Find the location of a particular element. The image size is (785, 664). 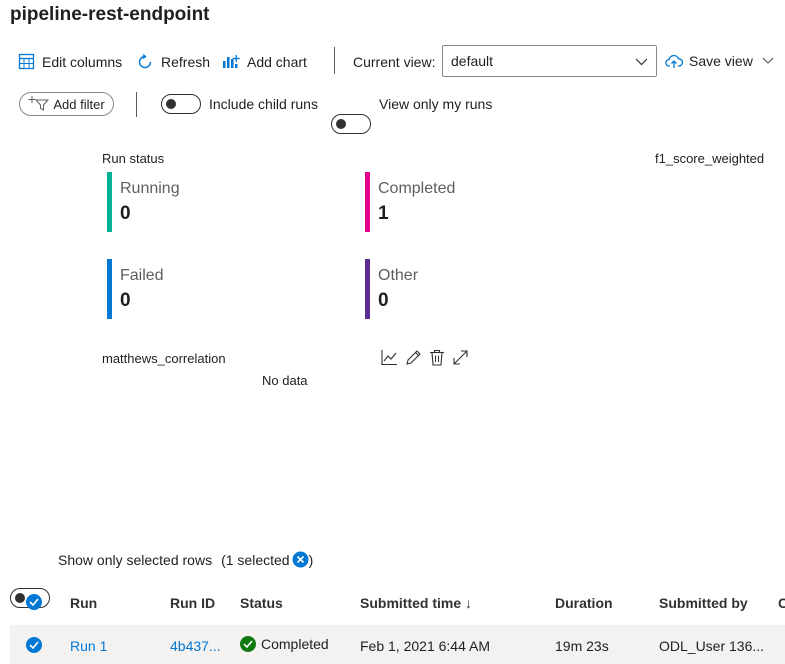

edit-columns-label: Edit columns is located at coordinates (82, 61).